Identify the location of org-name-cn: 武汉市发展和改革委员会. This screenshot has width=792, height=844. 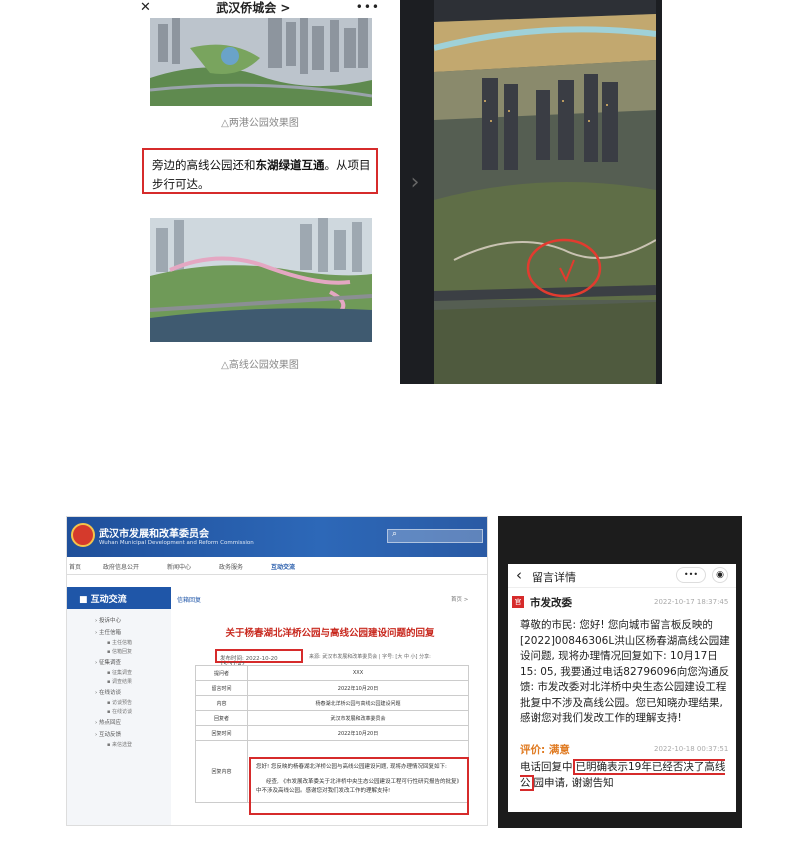
(154, 534).